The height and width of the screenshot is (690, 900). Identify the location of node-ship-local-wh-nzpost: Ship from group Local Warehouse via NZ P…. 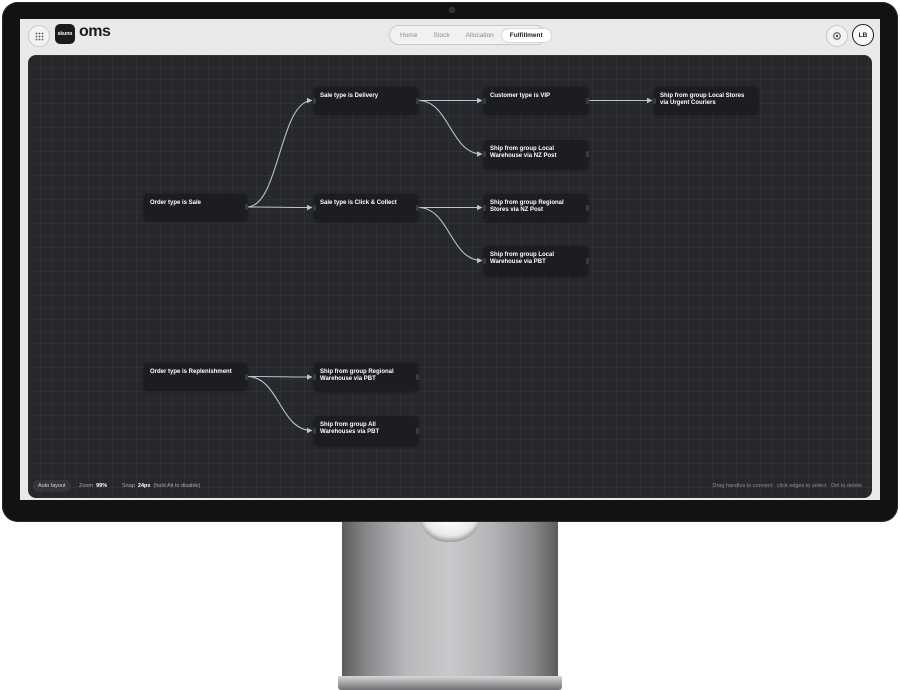
(536, 154).